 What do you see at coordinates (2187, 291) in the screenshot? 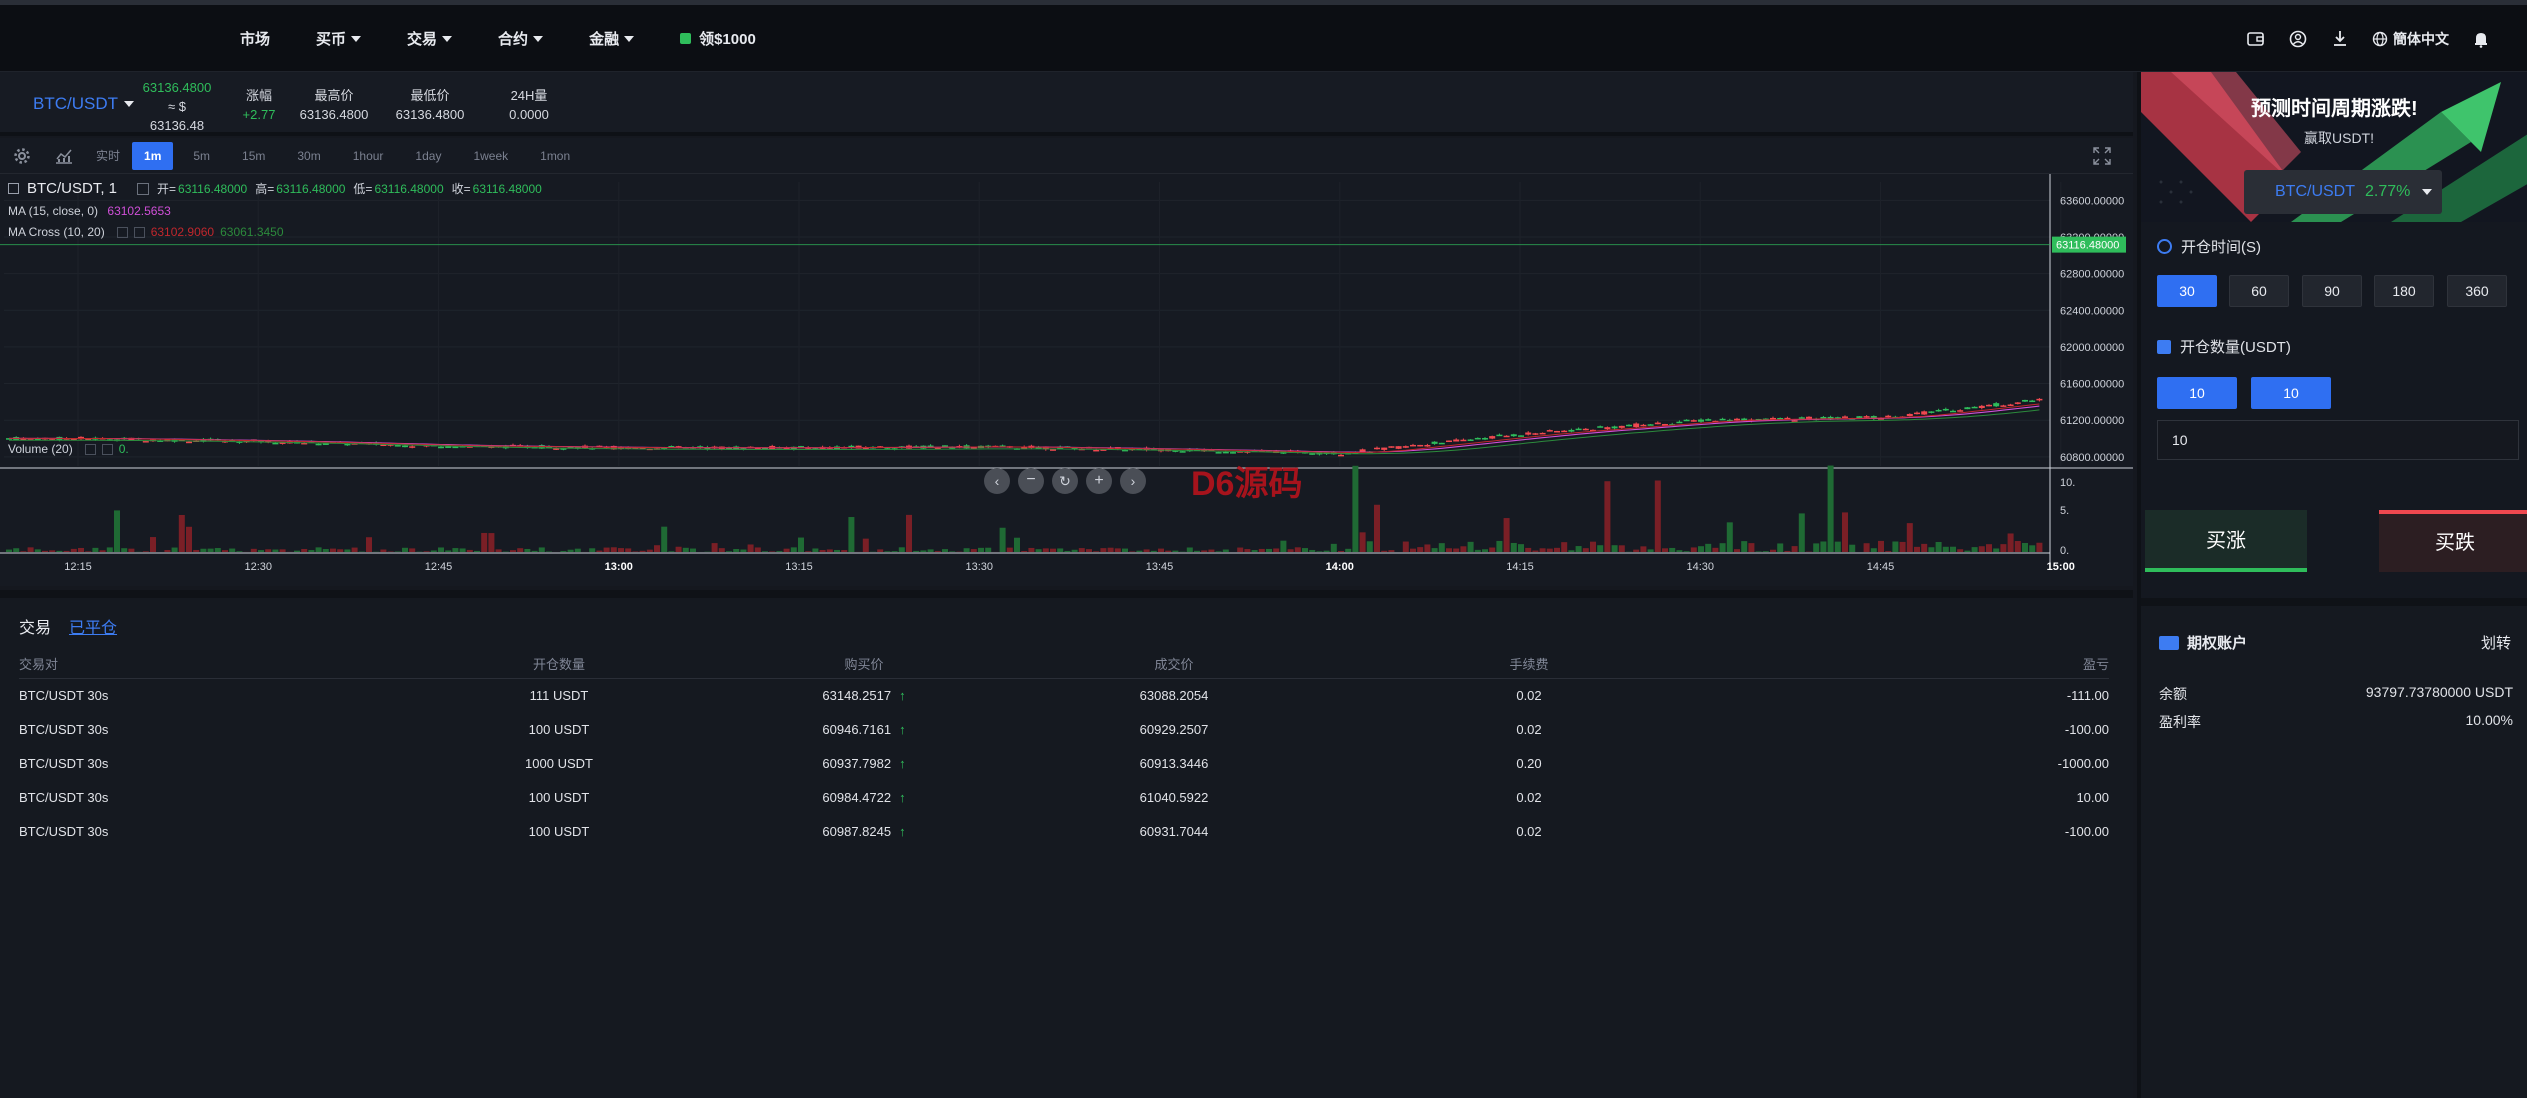
I see `time-option-30: 30` at bounding box center [2187, 291].